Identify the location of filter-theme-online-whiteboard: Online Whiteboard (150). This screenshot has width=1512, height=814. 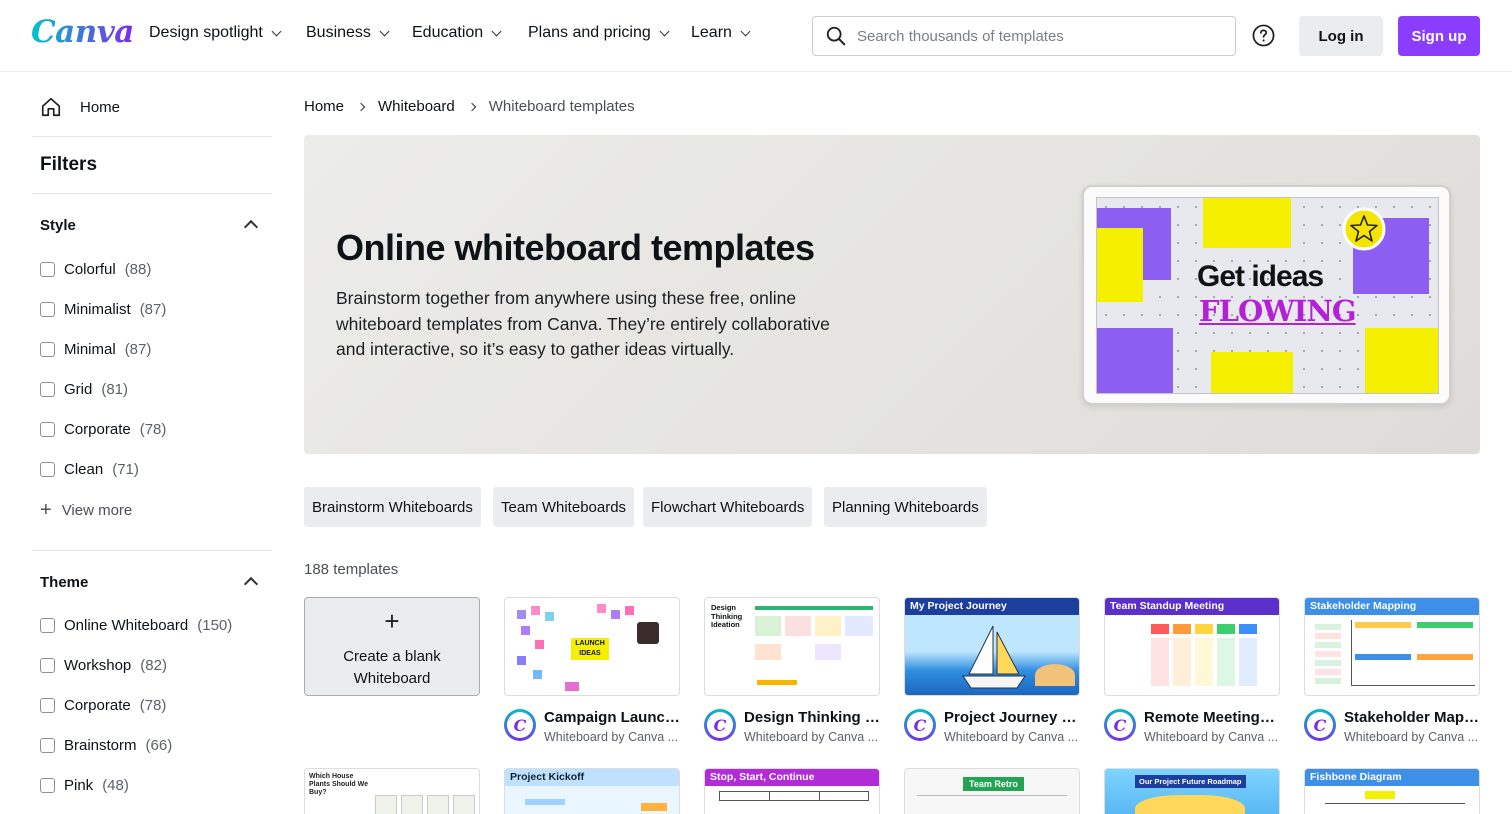
(136, 625).